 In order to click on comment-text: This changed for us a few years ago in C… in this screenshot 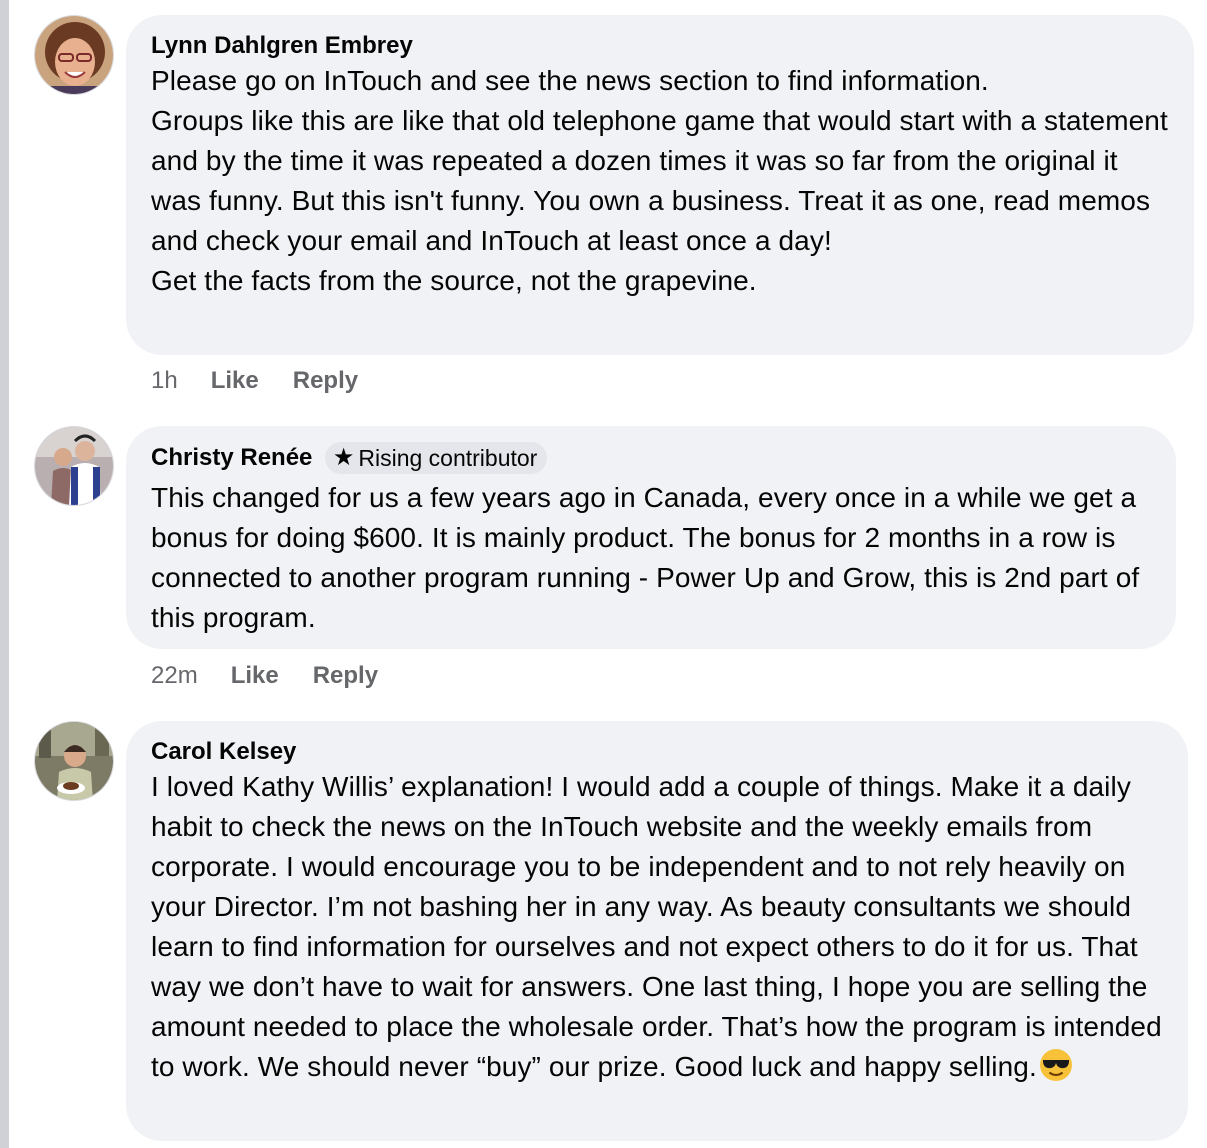, I will do `click(645, 557)`.